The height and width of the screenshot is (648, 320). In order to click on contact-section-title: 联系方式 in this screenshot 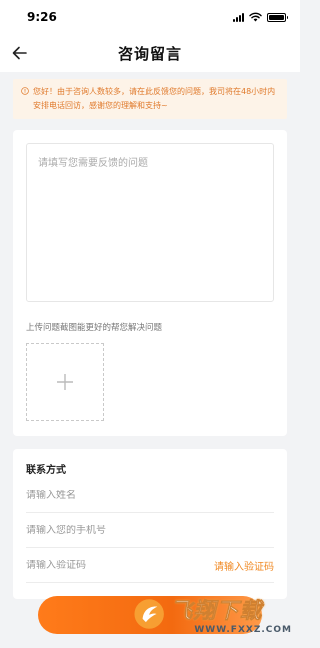, I will do `click(46, 470)`.